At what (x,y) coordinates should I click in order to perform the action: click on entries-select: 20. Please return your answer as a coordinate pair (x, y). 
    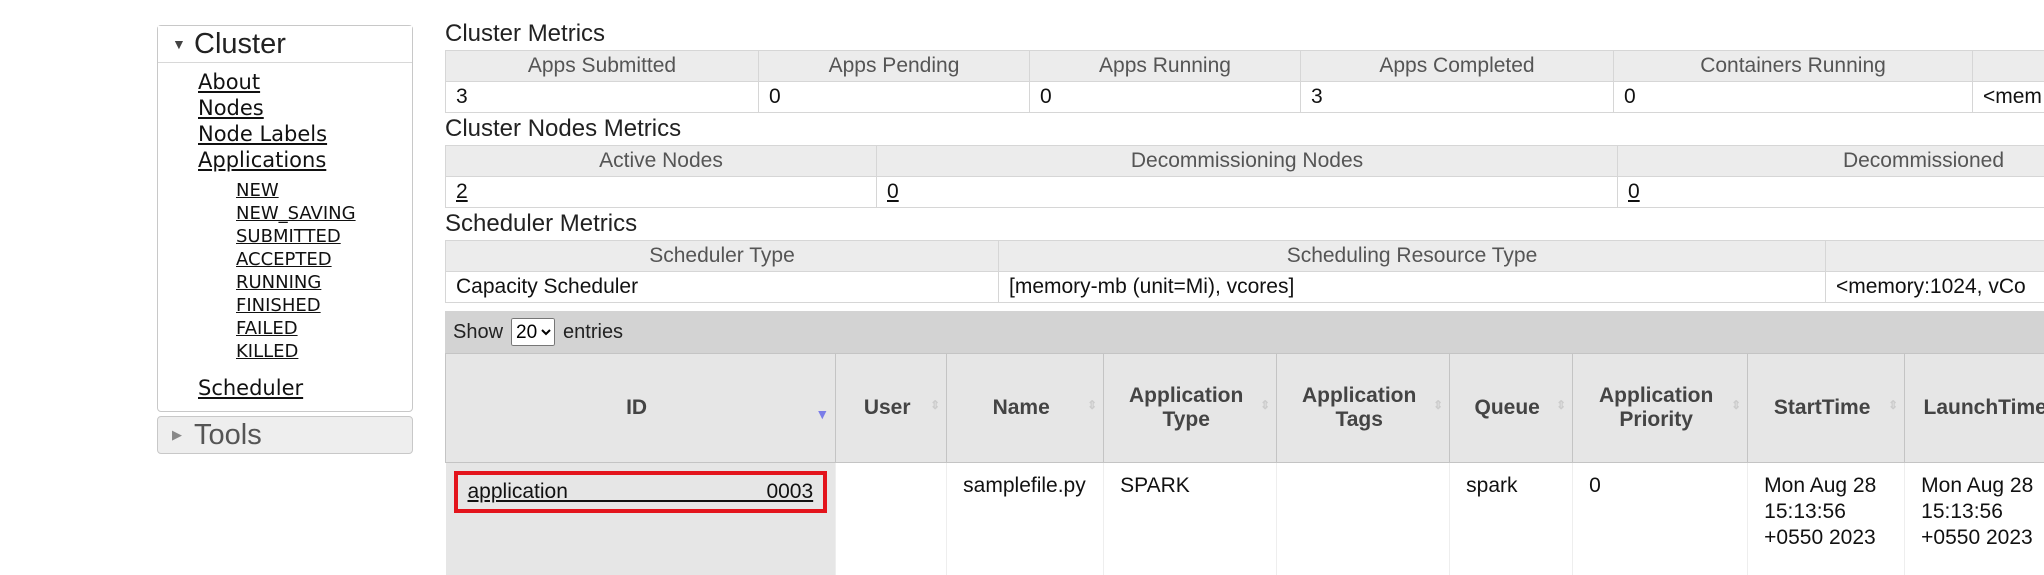
    Looking at the image, I should click on (533, 332).